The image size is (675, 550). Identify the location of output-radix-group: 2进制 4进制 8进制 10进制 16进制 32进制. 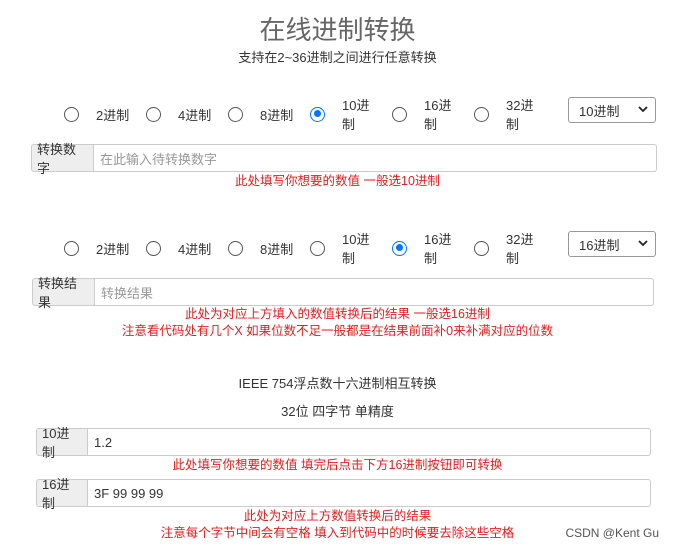
(310, 249).